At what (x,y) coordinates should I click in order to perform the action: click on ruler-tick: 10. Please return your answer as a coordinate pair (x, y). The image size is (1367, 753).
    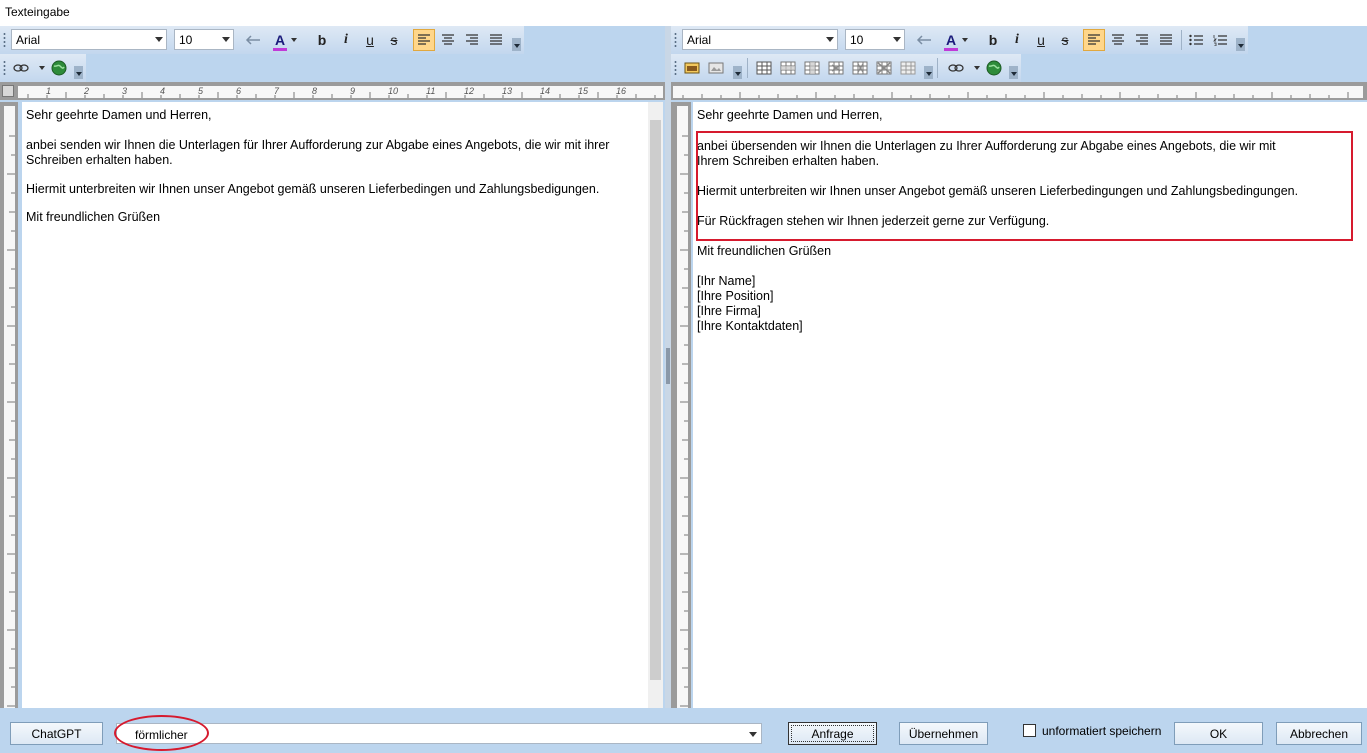
    Looking at the image, I should click on (393, 91).